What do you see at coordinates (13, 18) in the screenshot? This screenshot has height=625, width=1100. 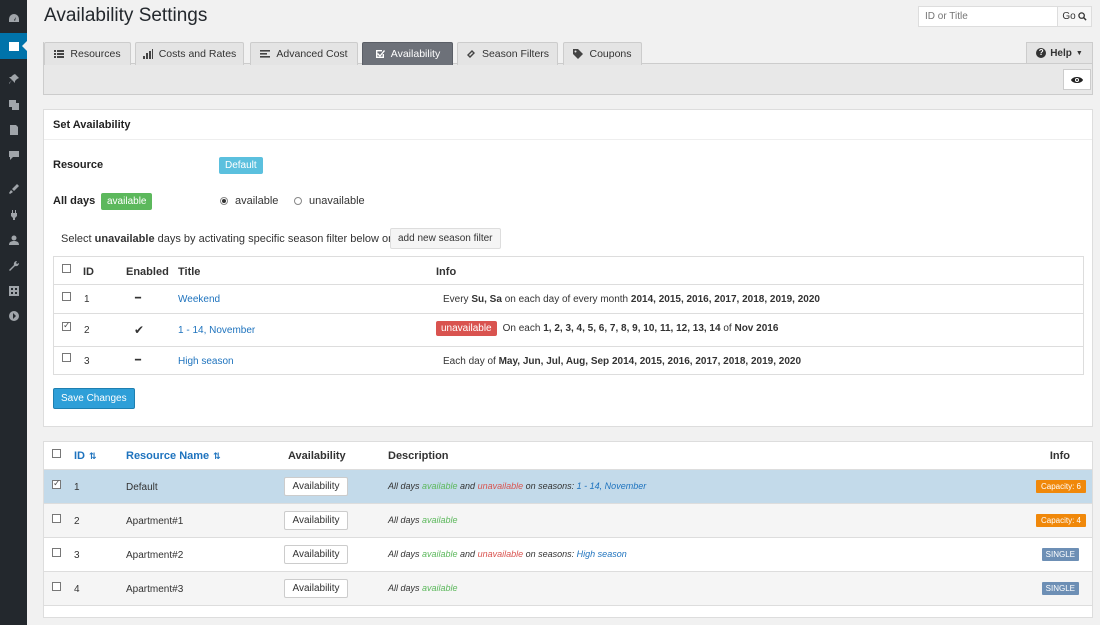 I see `dashboard-icon` at bounding box center [13, 18].